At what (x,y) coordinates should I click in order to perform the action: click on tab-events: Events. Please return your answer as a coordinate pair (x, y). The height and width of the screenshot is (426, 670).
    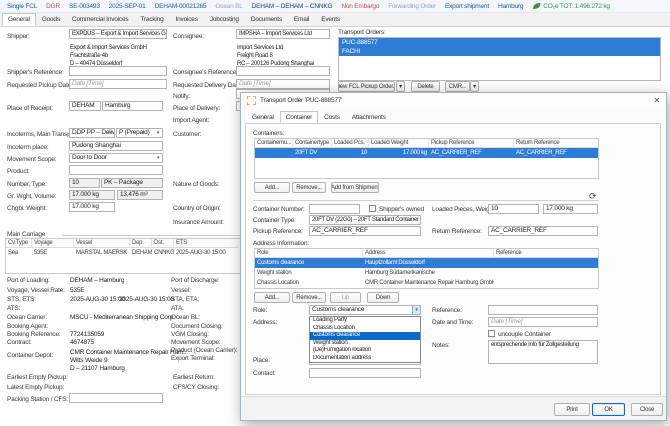
    Looking at the image, I should click on (330, 19).